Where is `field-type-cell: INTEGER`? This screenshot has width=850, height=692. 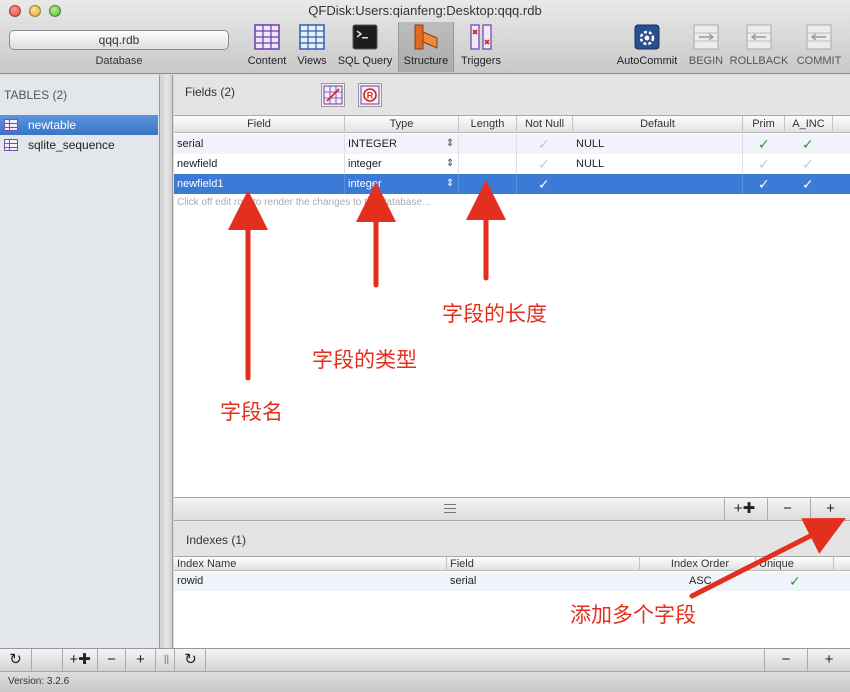 field-type-cell: INTEGER is located at coordinates (402, 144).